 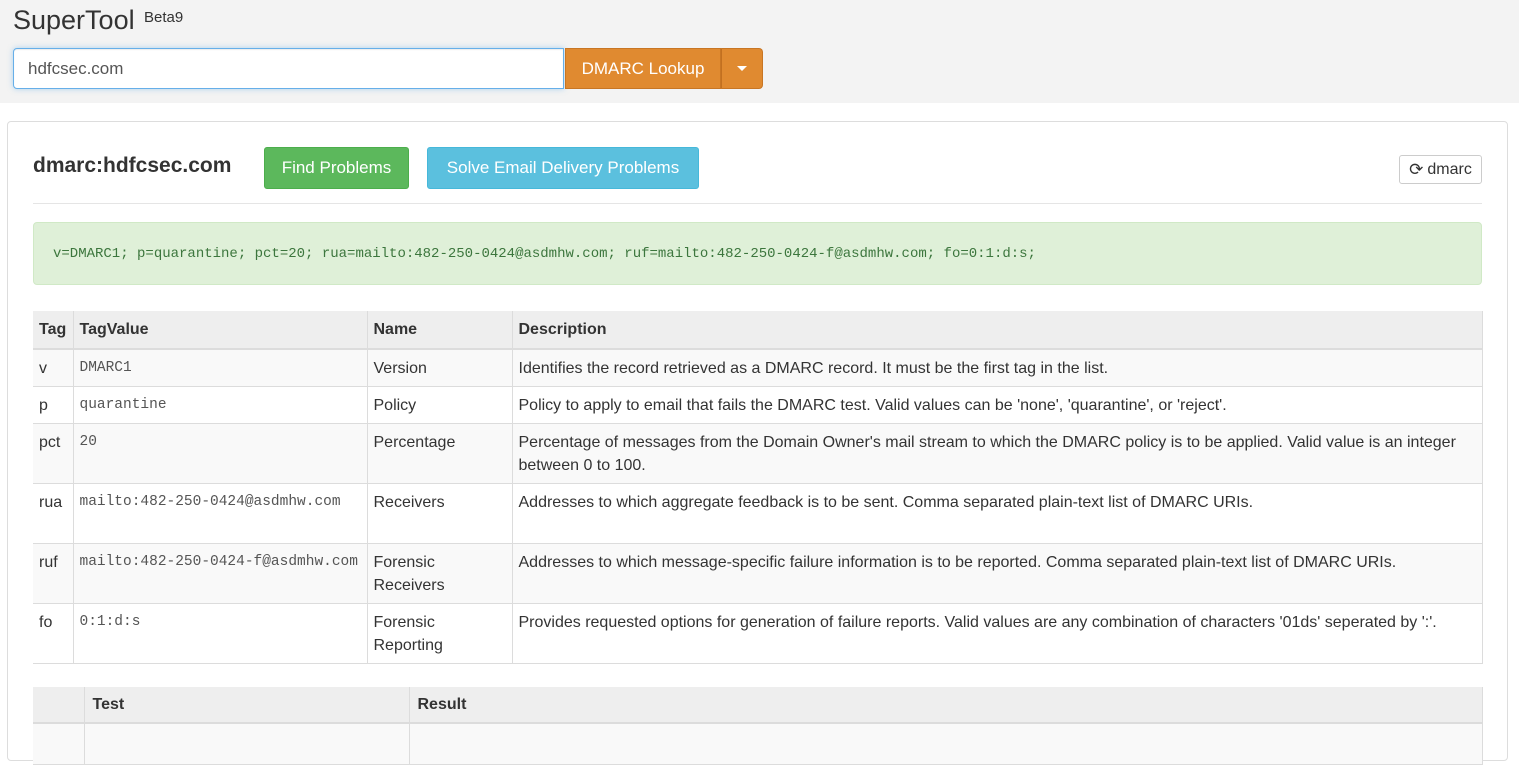 I want to click on column-header-result: Result, so click(x=946, y=705).